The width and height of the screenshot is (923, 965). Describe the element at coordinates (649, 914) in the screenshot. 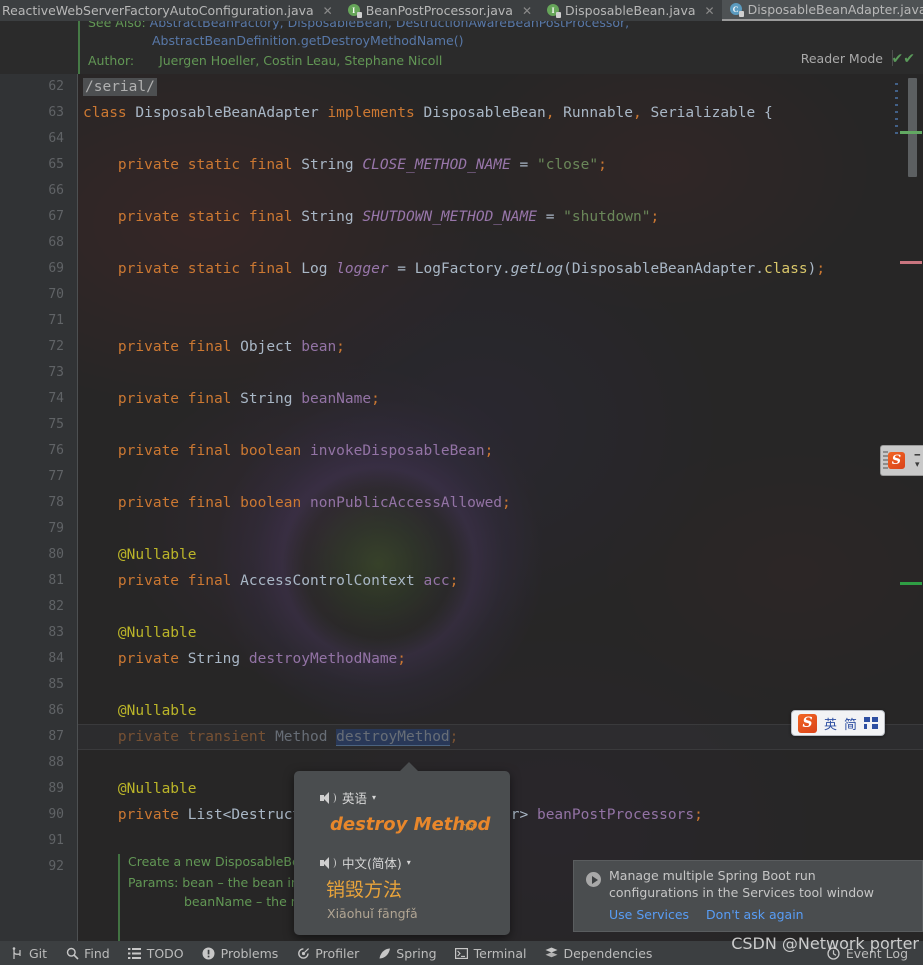

I see `use-services-link: Use Services` at that location.